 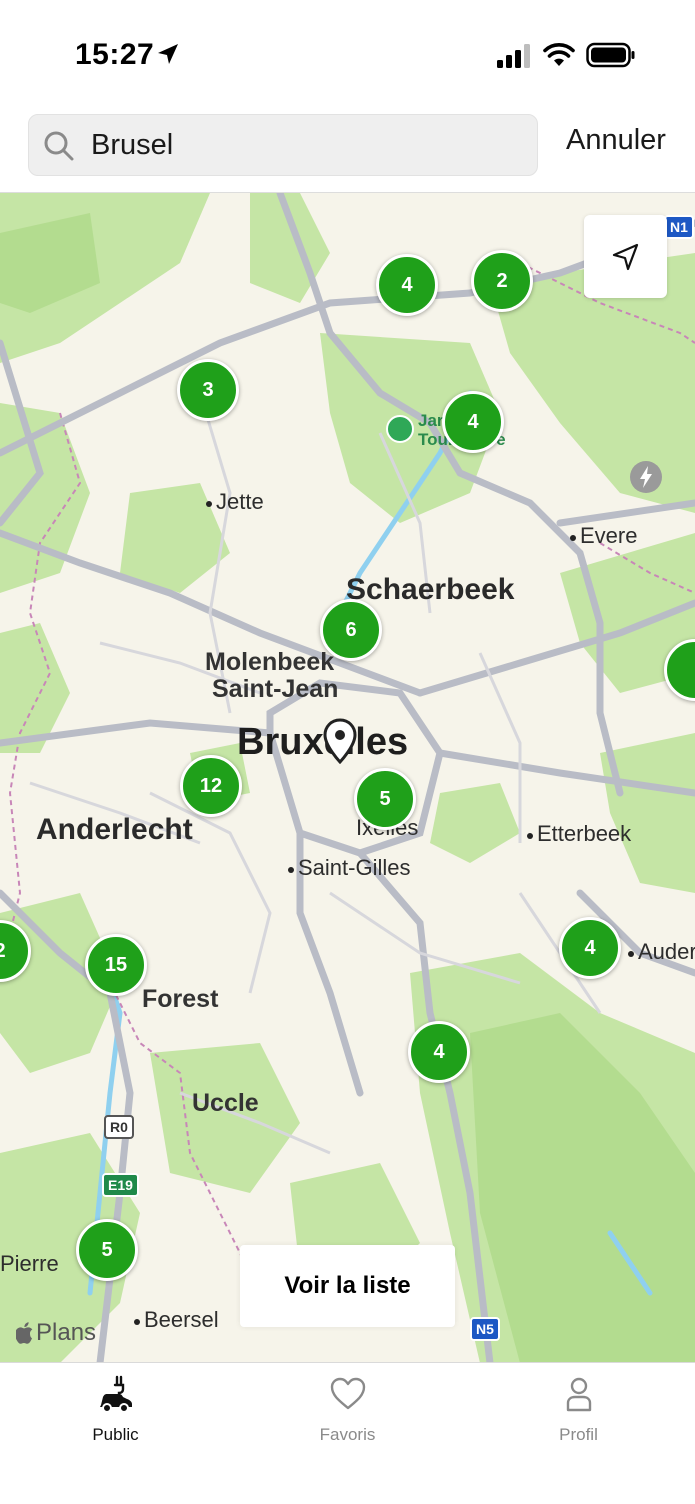 I want to click on label-anderlecht: Anderlecht, so click(x=114, y=829).